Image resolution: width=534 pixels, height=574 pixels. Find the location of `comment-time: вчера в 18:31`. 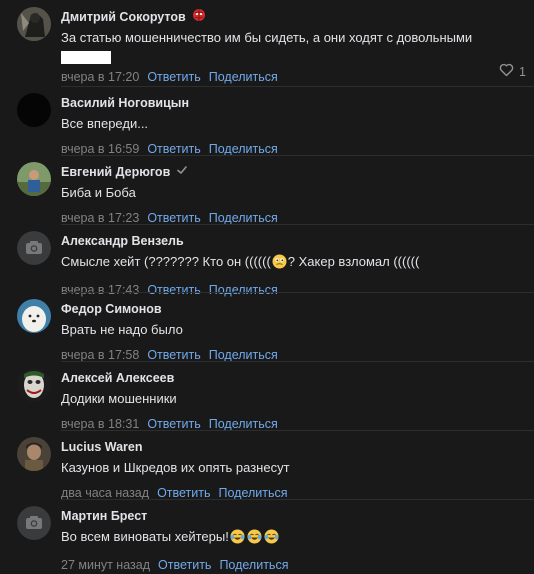

comment-time: вчера в 18:31 is located at coordinates (100, 424).